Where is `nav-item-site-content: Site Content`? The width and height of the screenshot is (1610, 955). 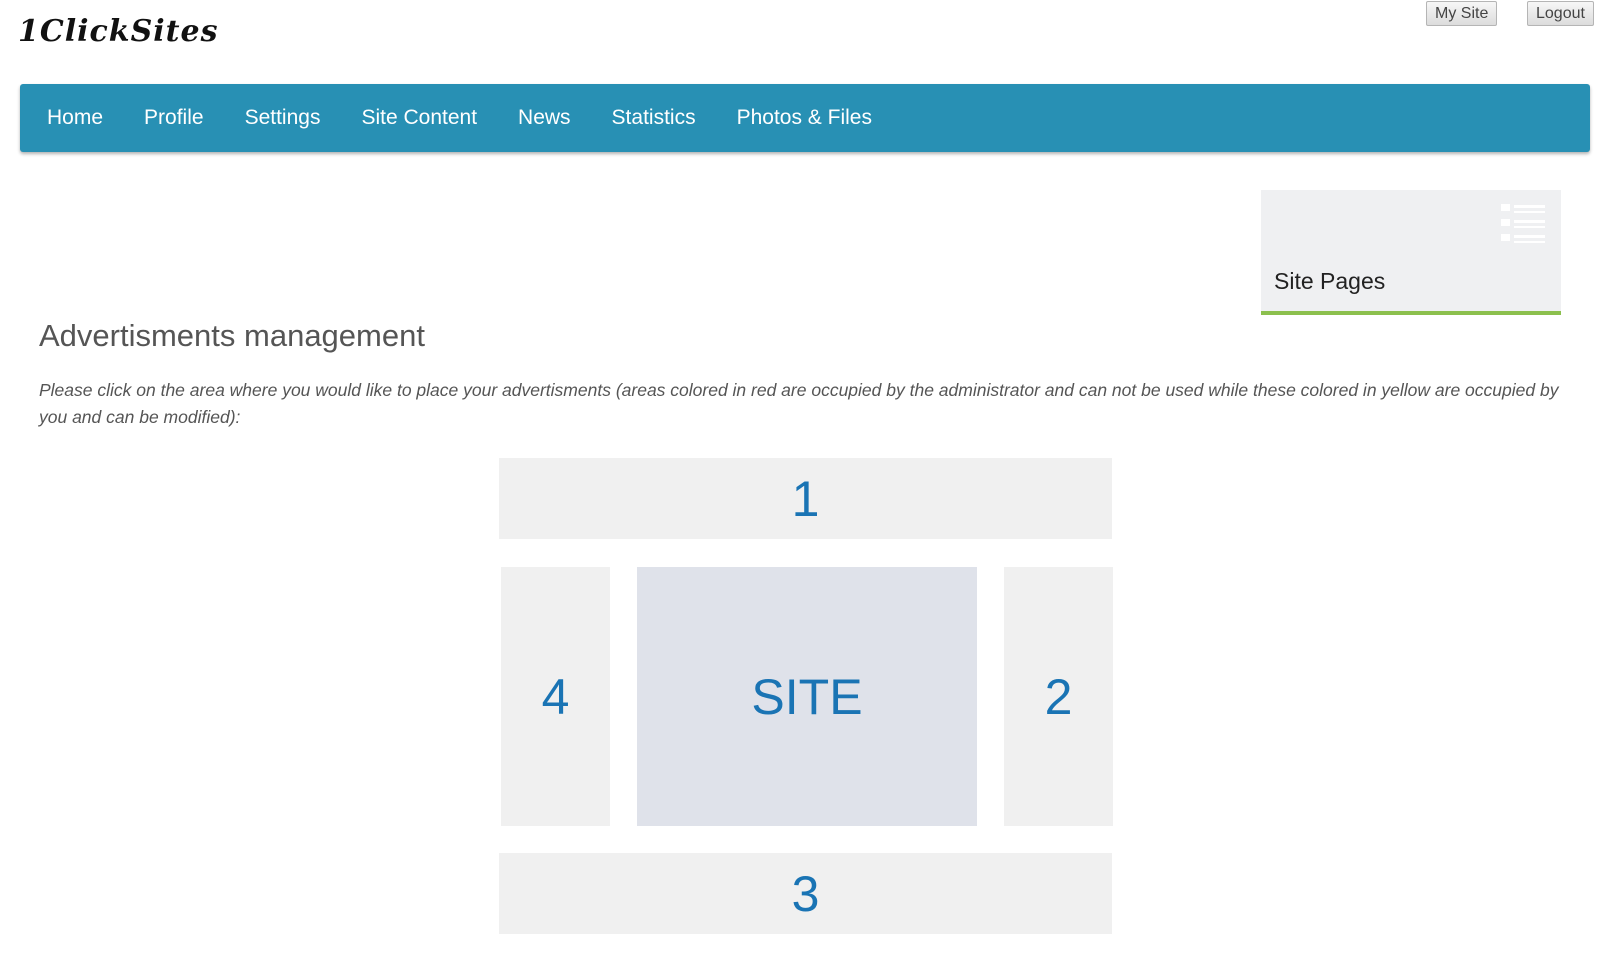
nav-item-site-content: Site Content is located at coordinates (419, 118).